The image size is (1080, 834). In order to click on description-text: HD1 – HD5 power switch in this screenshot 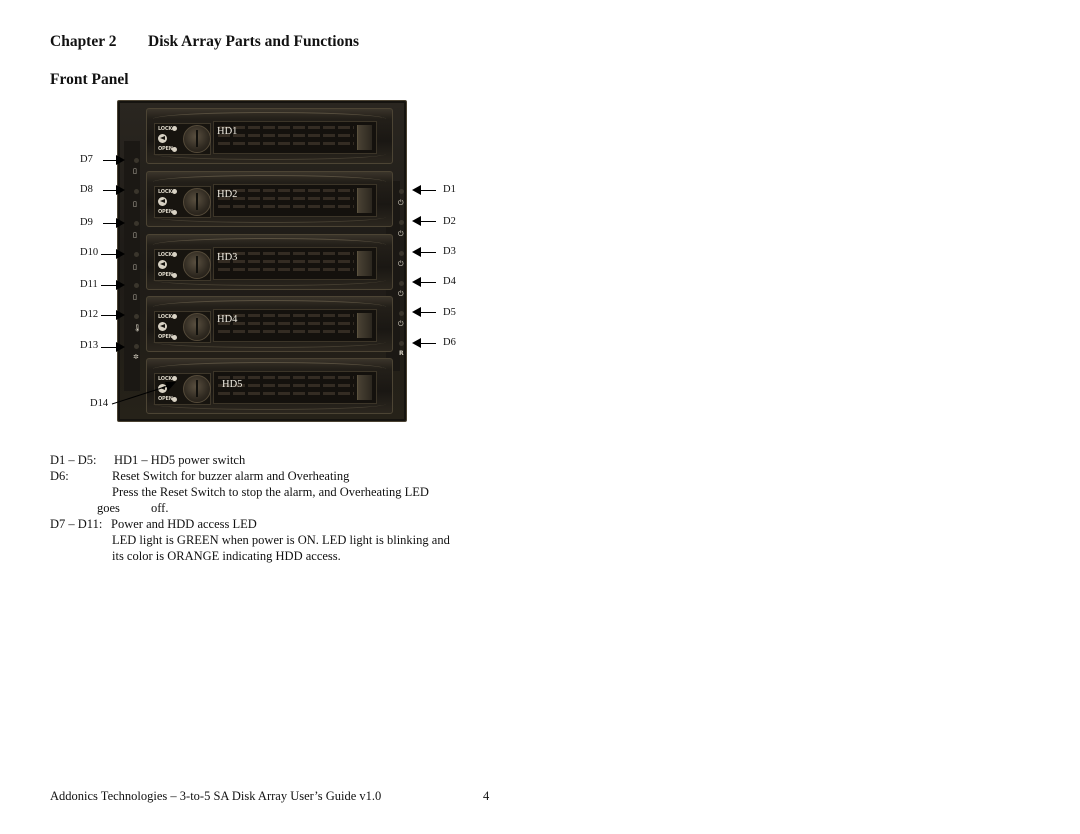, I will do `click(180, 460)`.